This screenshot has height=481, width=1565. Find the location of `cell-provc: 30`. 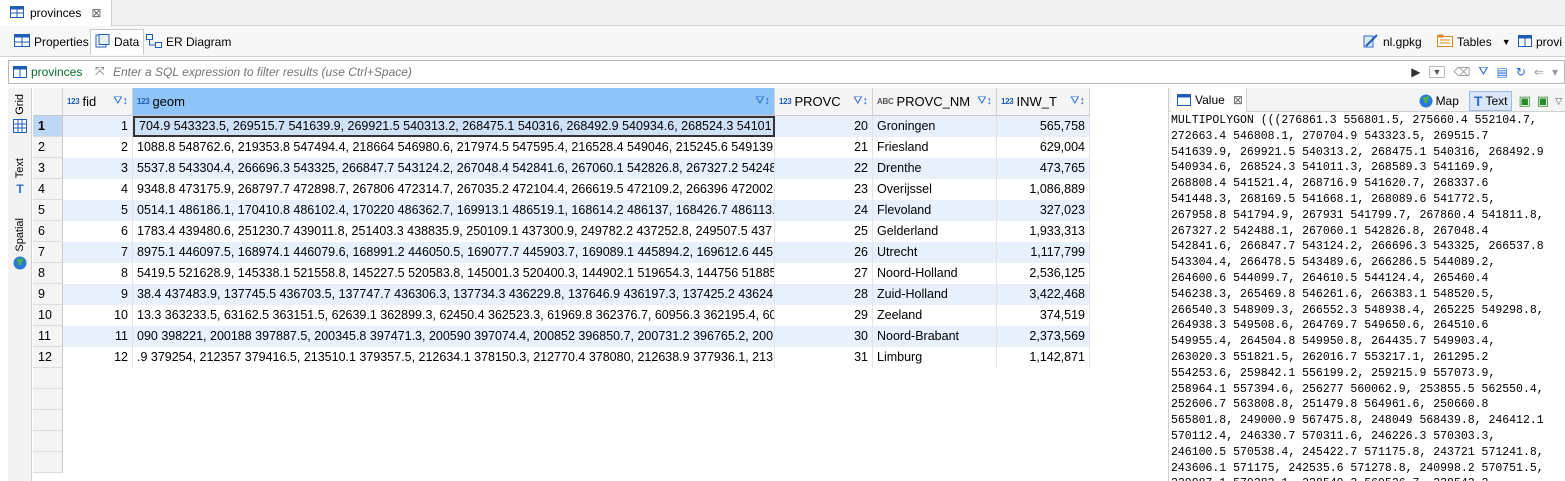

cell-provc: 30 is located at coordinates (824, 336).